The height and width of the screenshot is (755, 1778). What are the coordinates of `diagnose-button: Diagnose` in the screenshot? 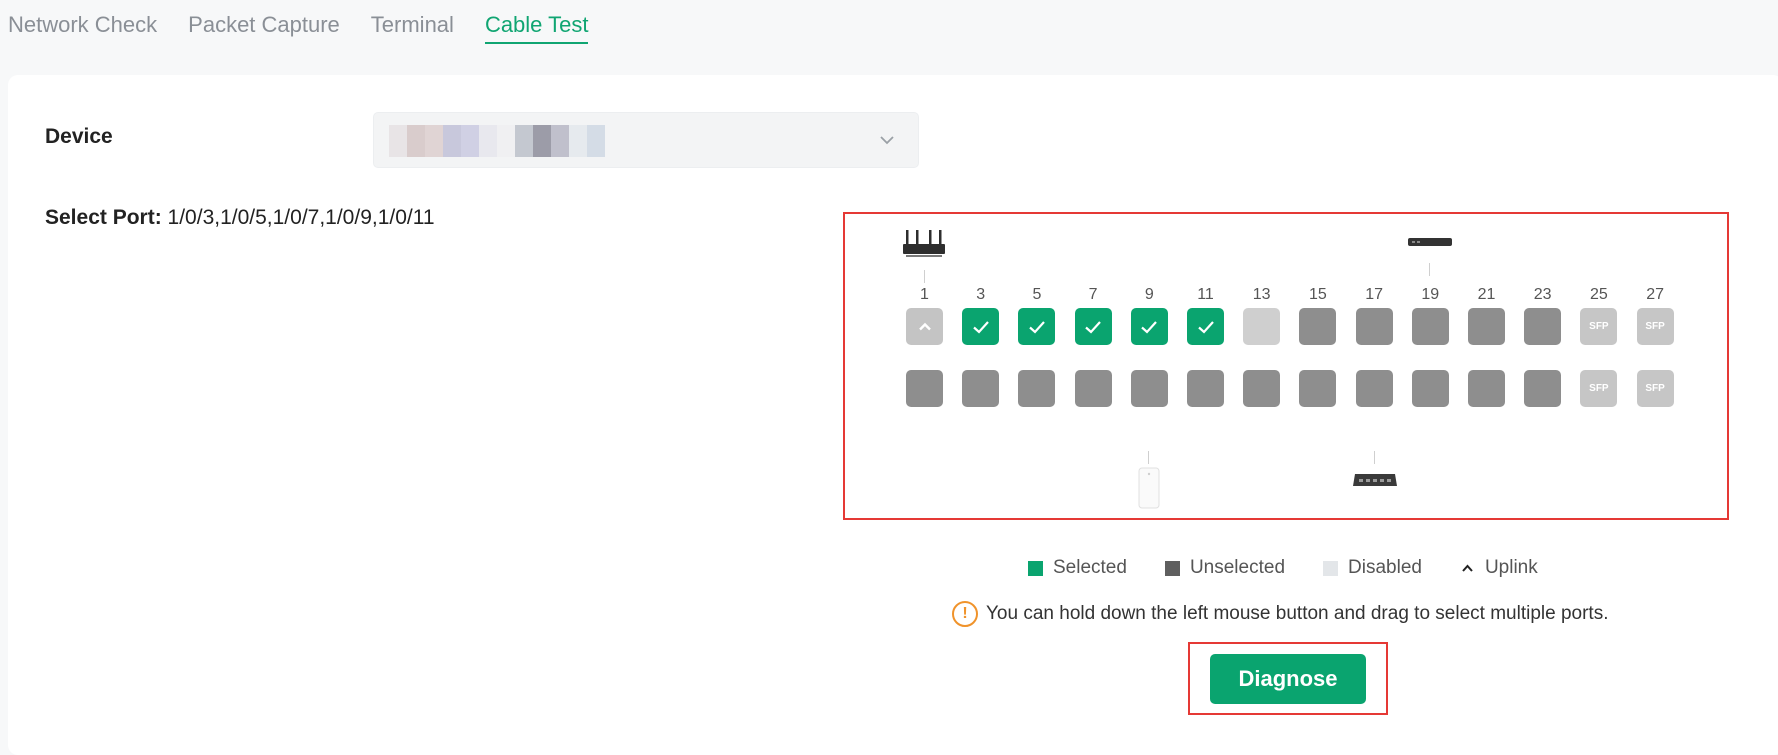 It's located at (1288, 679).